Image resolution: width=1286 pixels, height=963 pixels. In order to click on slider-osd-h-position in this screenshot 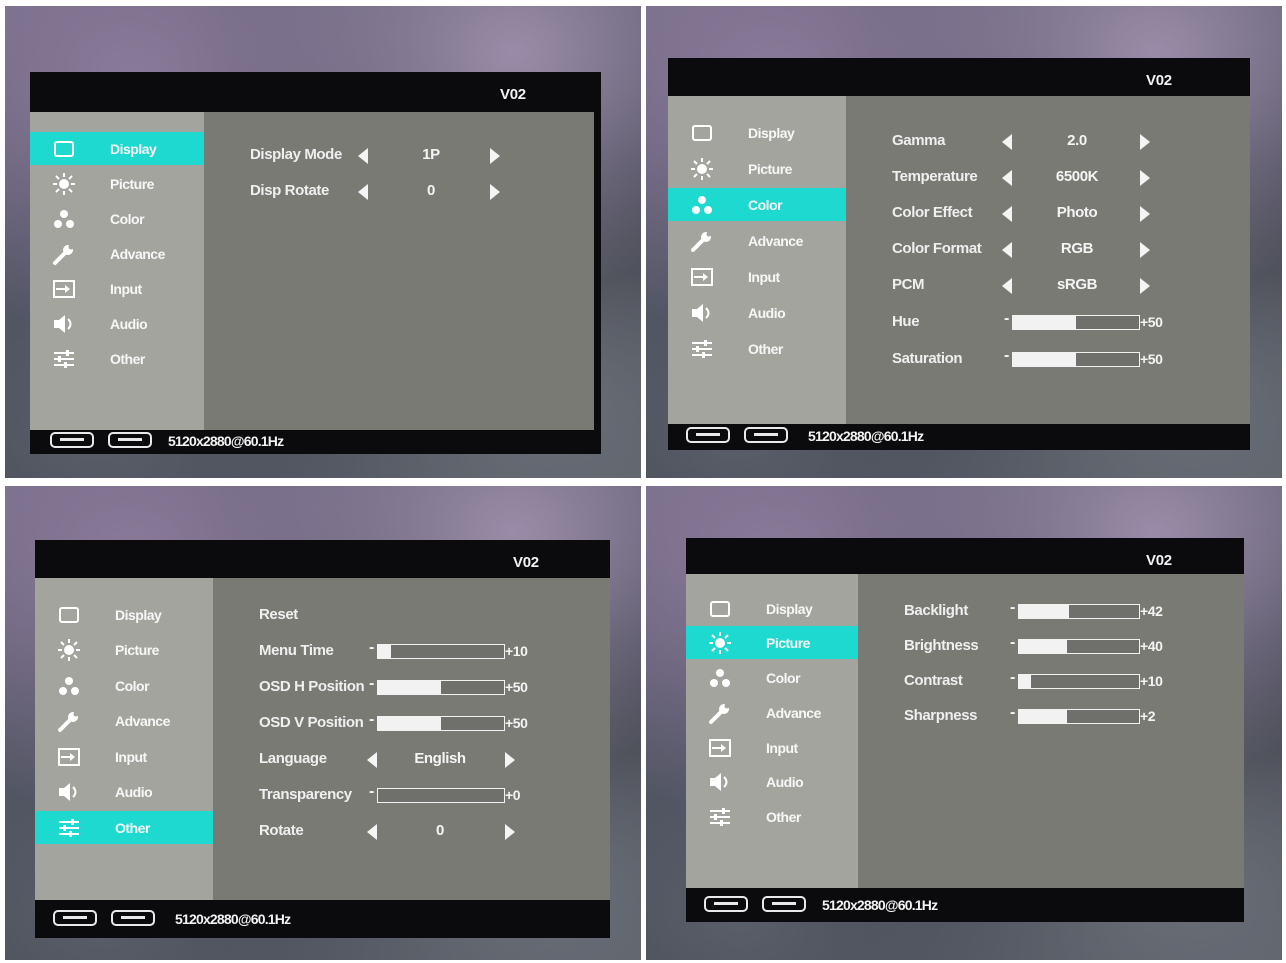, I will do `click(441, 687)`.